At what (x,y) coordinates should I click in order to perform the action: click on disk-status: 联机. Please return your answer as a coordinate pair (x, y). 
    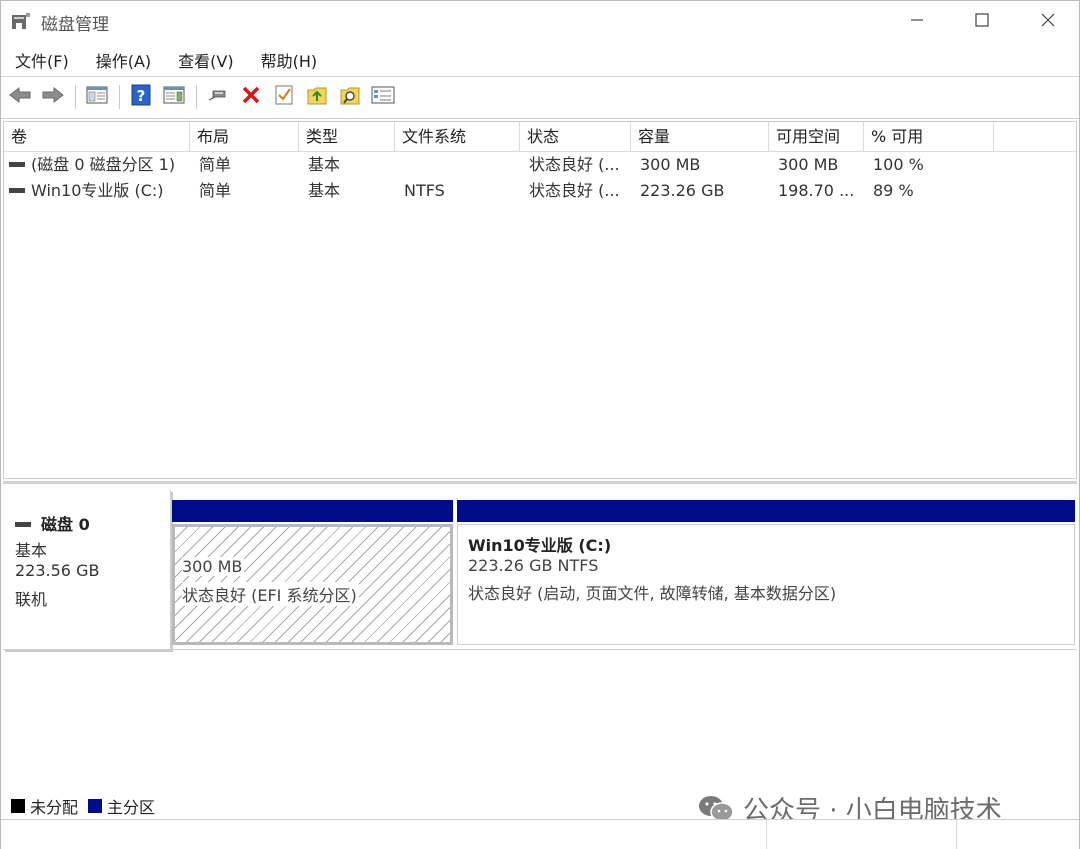
    Looking at the image, I should click on (31, 599).